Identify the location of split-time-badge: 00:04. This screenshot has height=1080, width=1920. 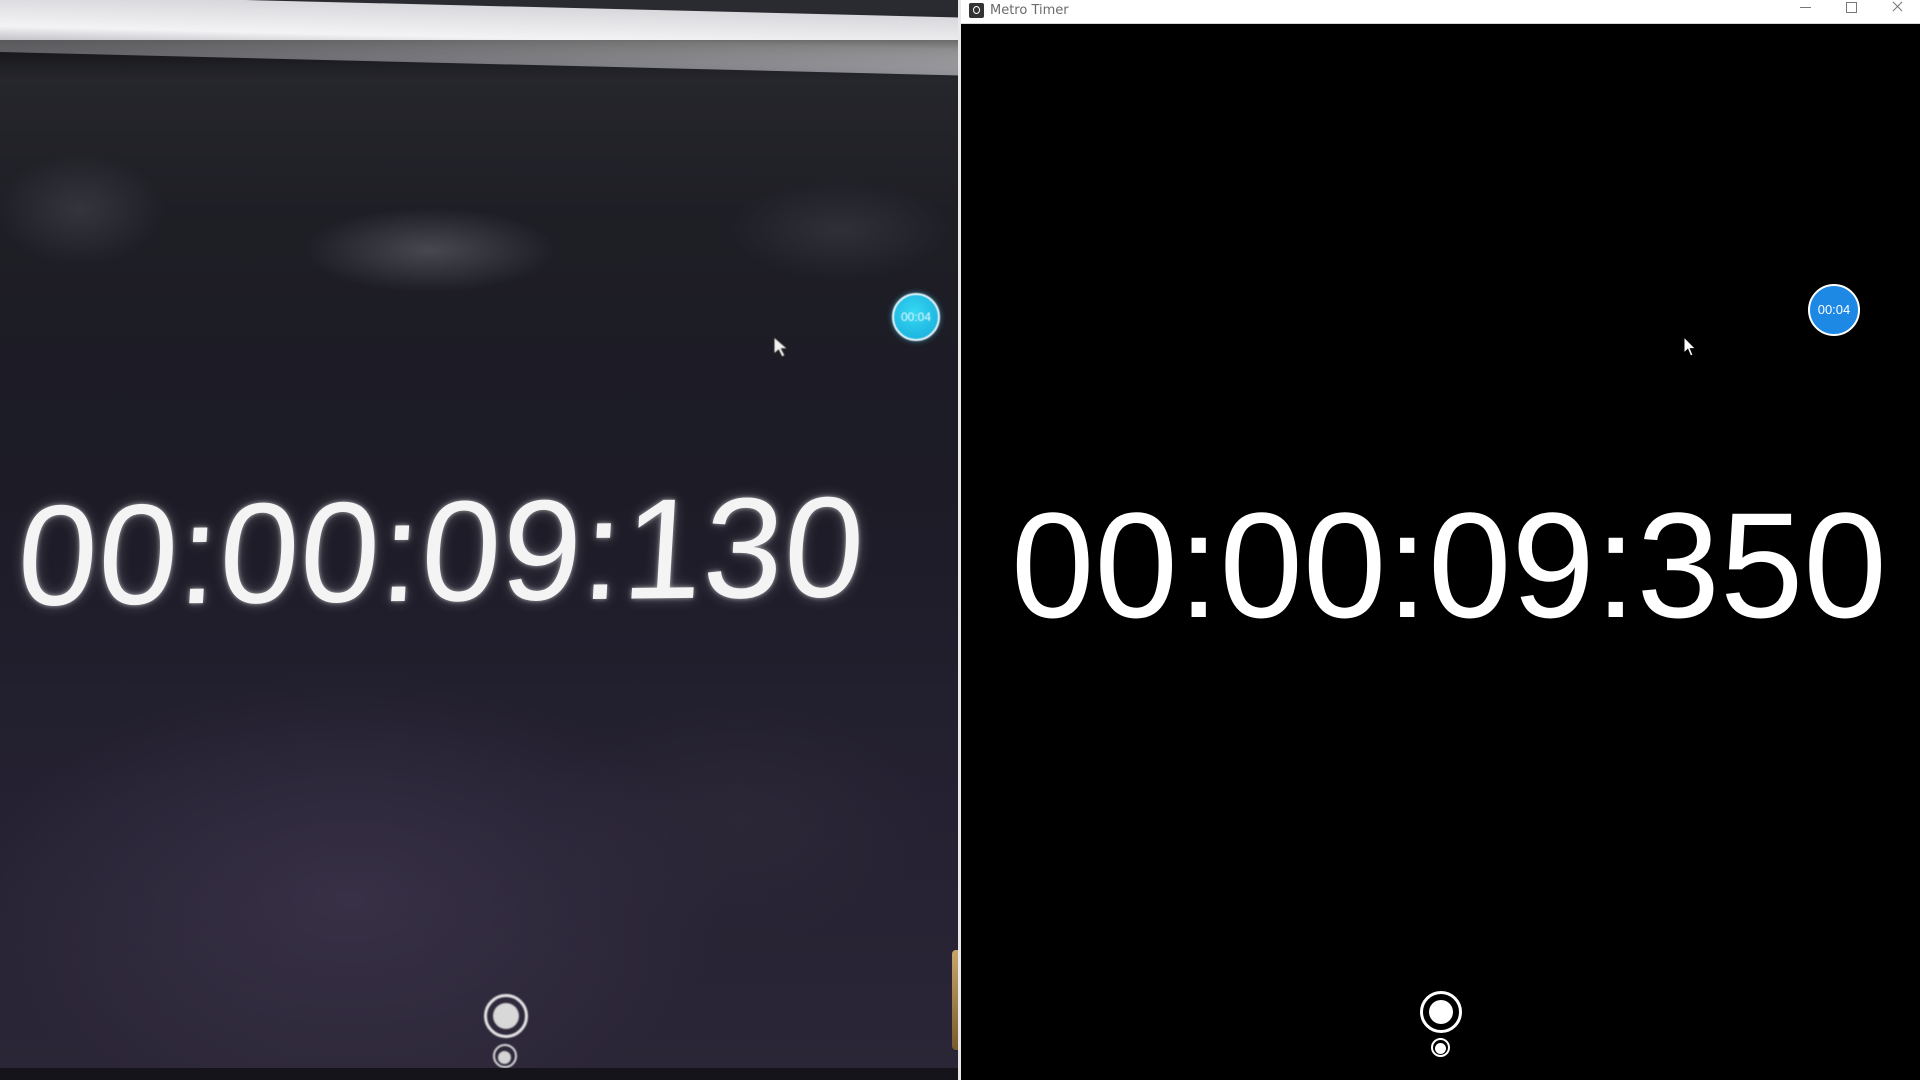
(1834, 310).